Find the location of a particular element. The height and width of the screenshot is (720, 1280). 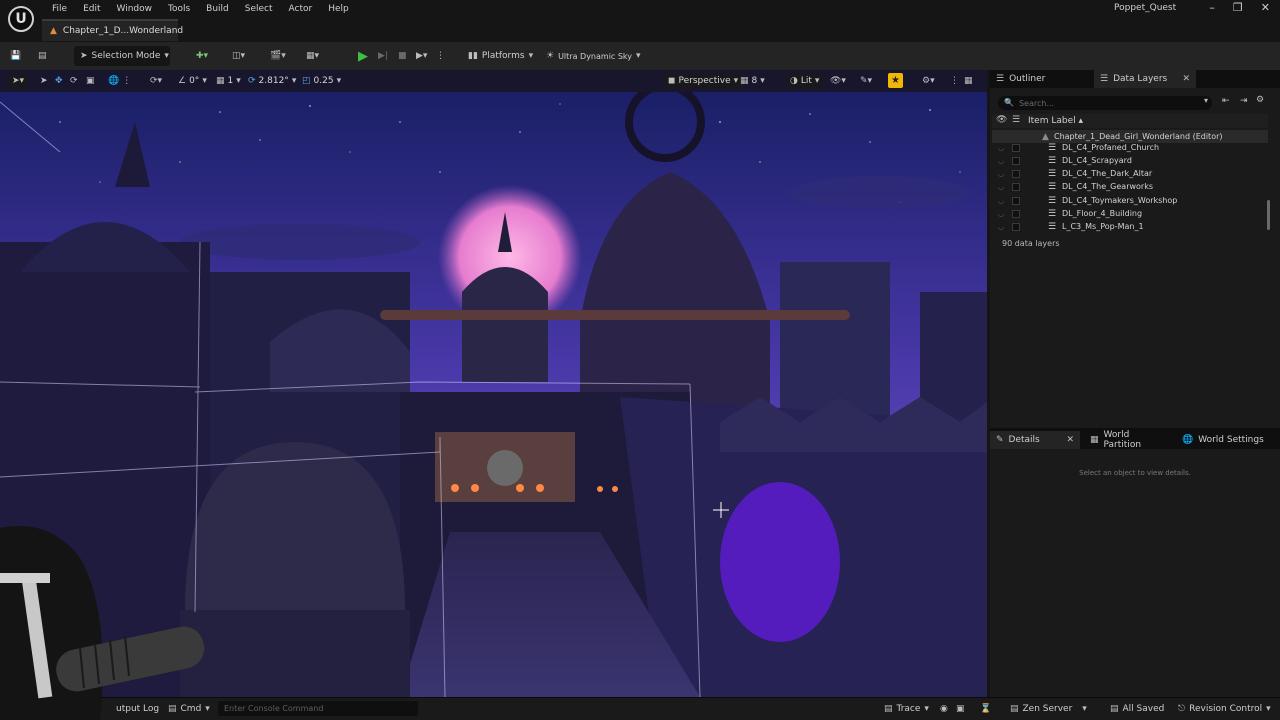

outliner-scrollbar is located at coordinates (1268, 215).